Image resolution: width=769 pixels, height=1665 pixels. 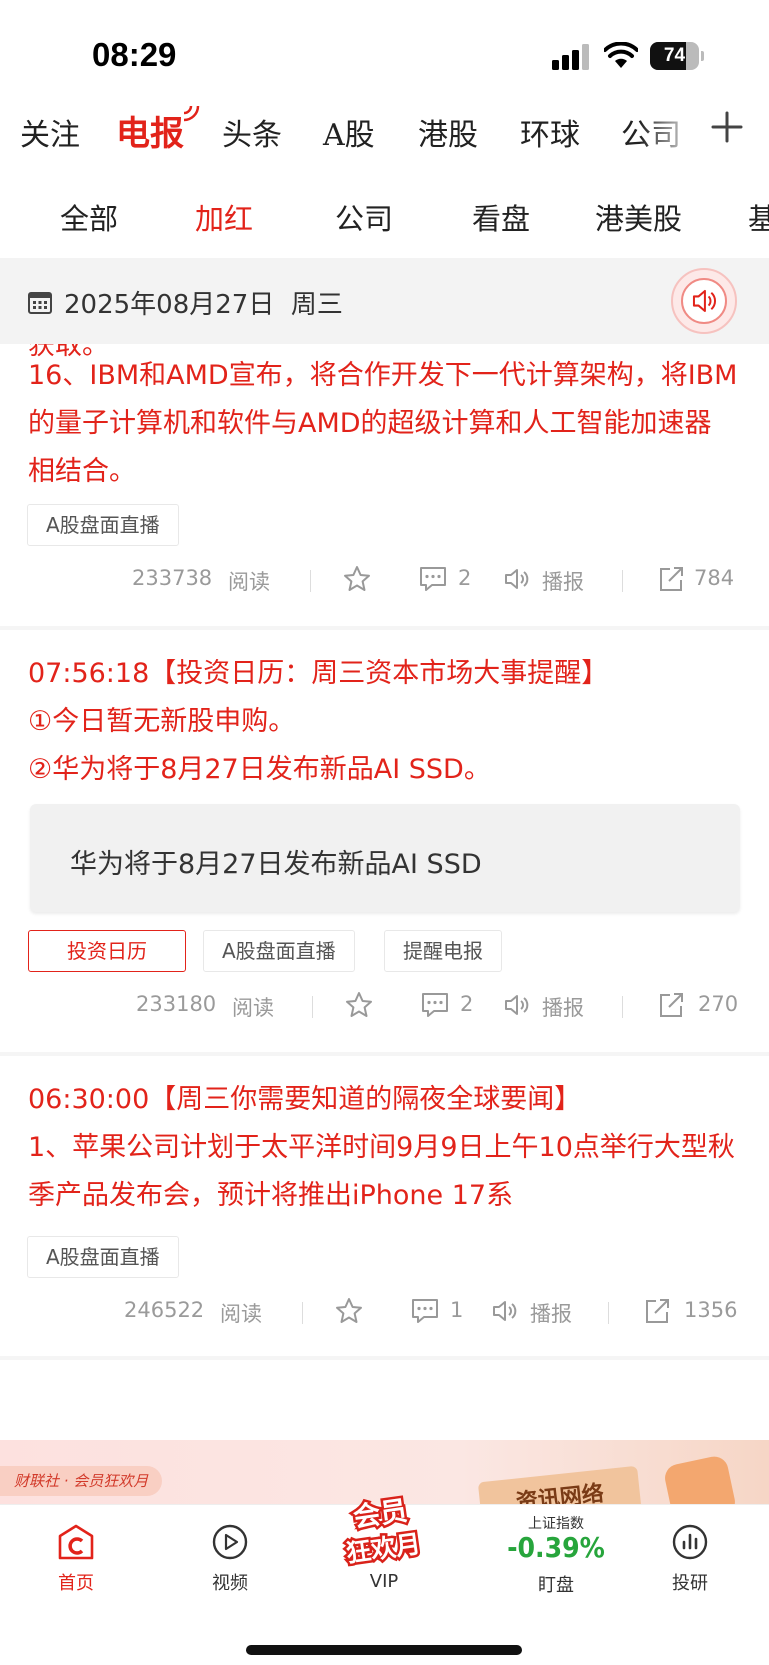 What do you see at coordinates (191, 113) in the screenshot?
I see `live-signal-icon` at bounding box center [191, 113].